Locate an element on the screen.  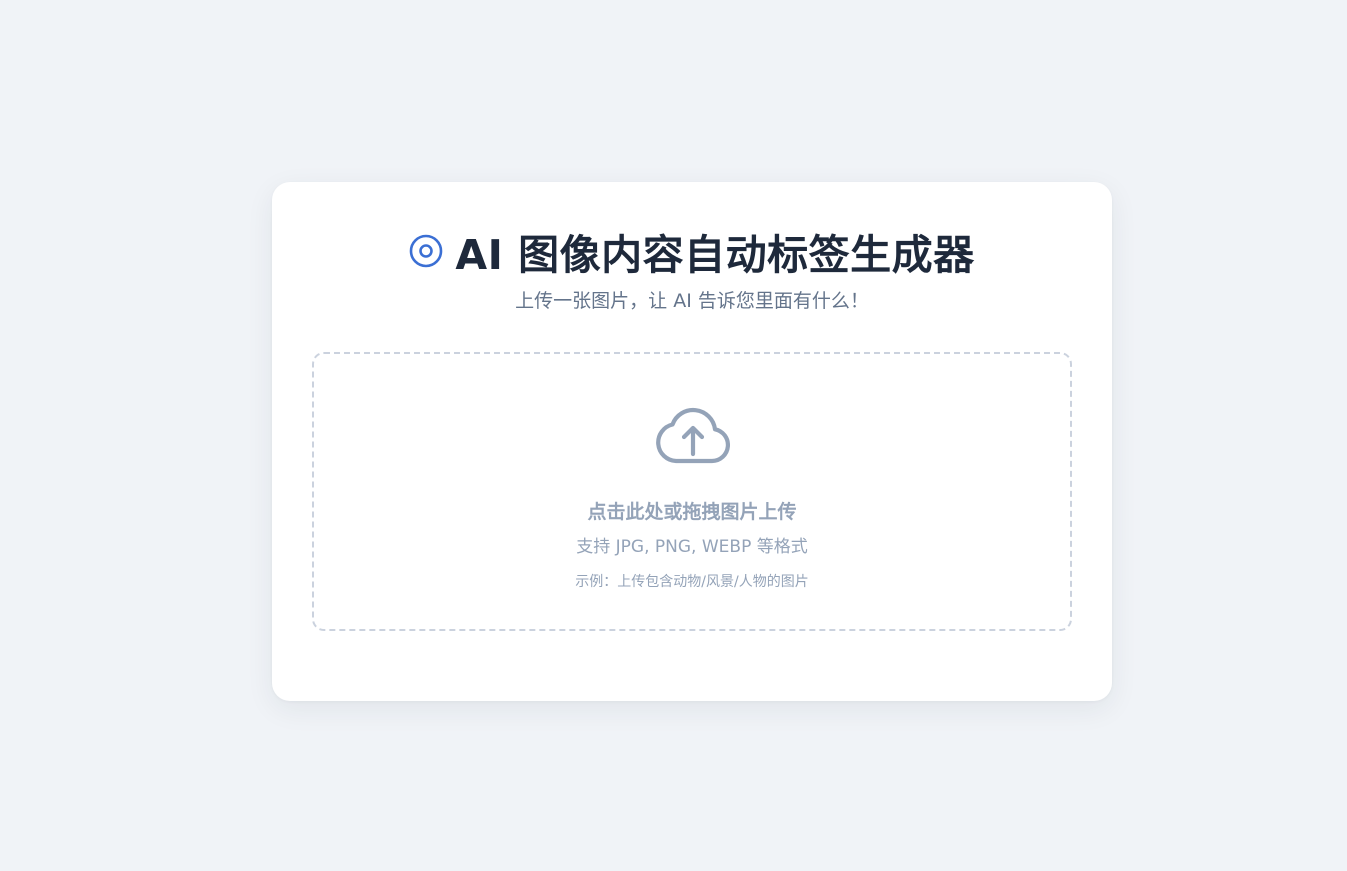
page-title: AI 图像内容自动标签生成器 is located at coordinates (715, 255).